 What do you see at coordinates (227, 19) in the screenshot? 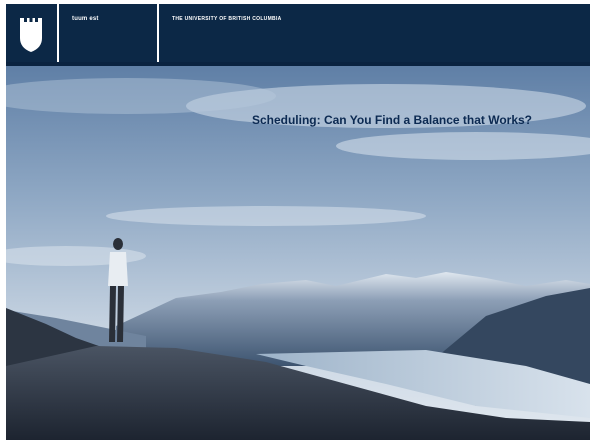
I see `university-name: THE UNIVERSITY OF BRITISH COLUMBIA` at bounding box center [227, 19].